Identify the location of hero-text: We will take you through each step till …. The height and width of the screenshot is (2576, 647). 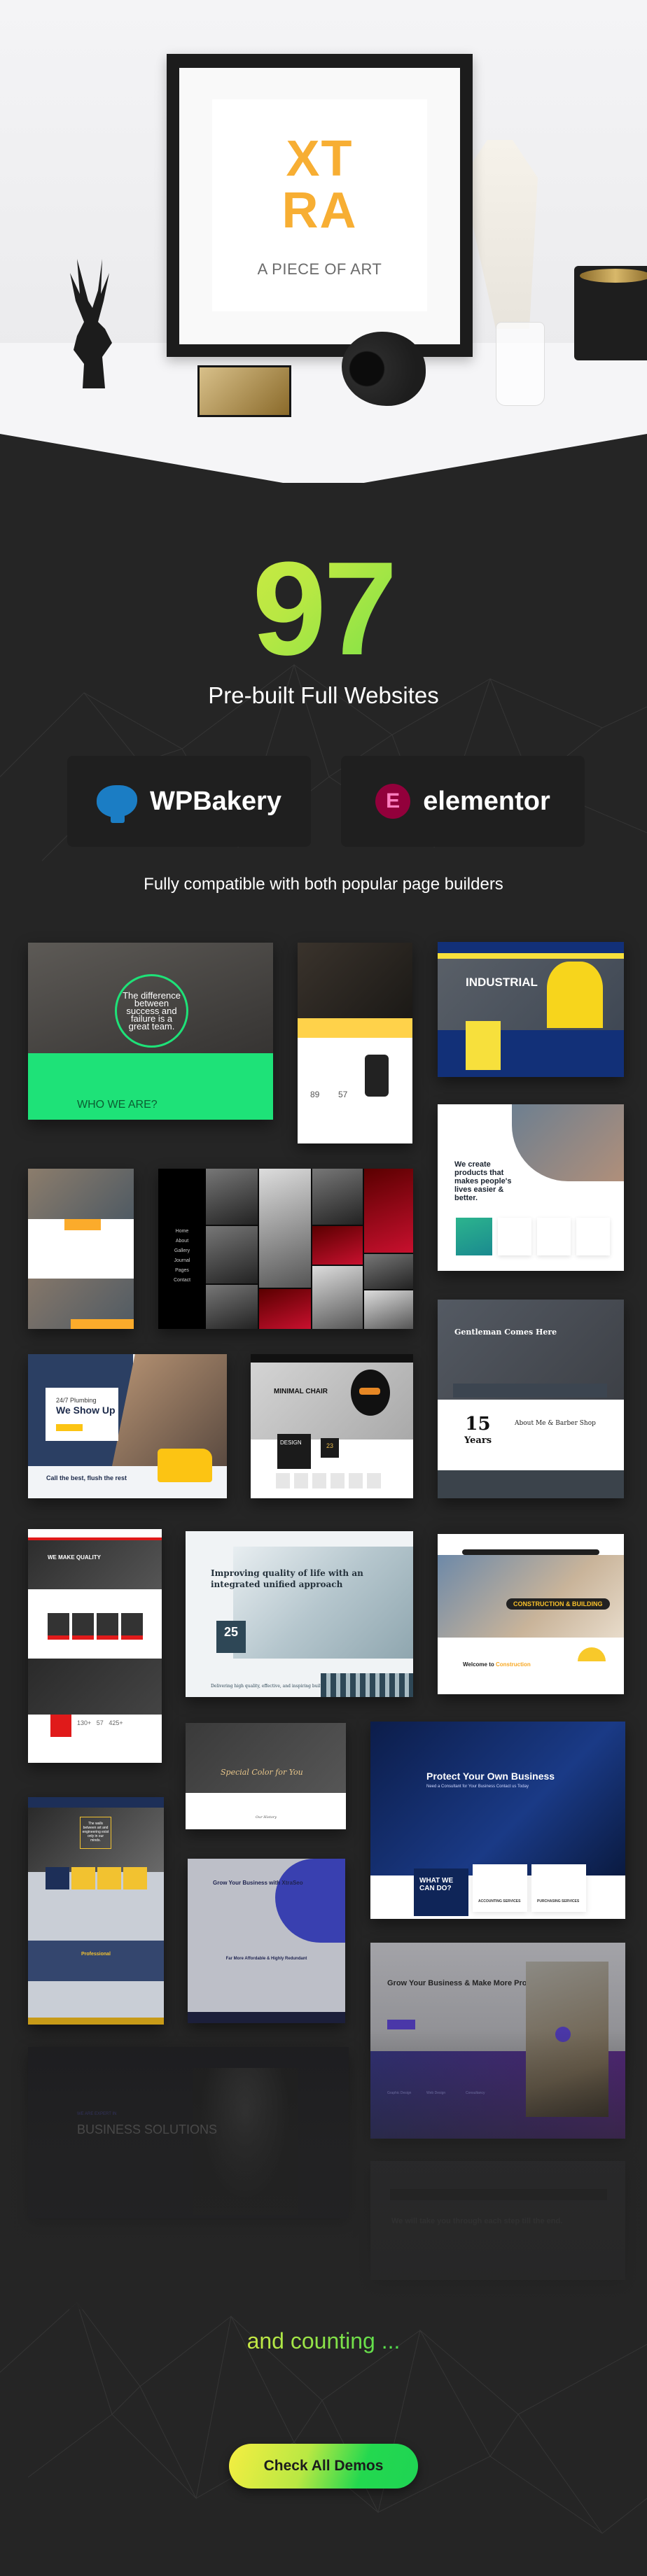
(477, 2221).